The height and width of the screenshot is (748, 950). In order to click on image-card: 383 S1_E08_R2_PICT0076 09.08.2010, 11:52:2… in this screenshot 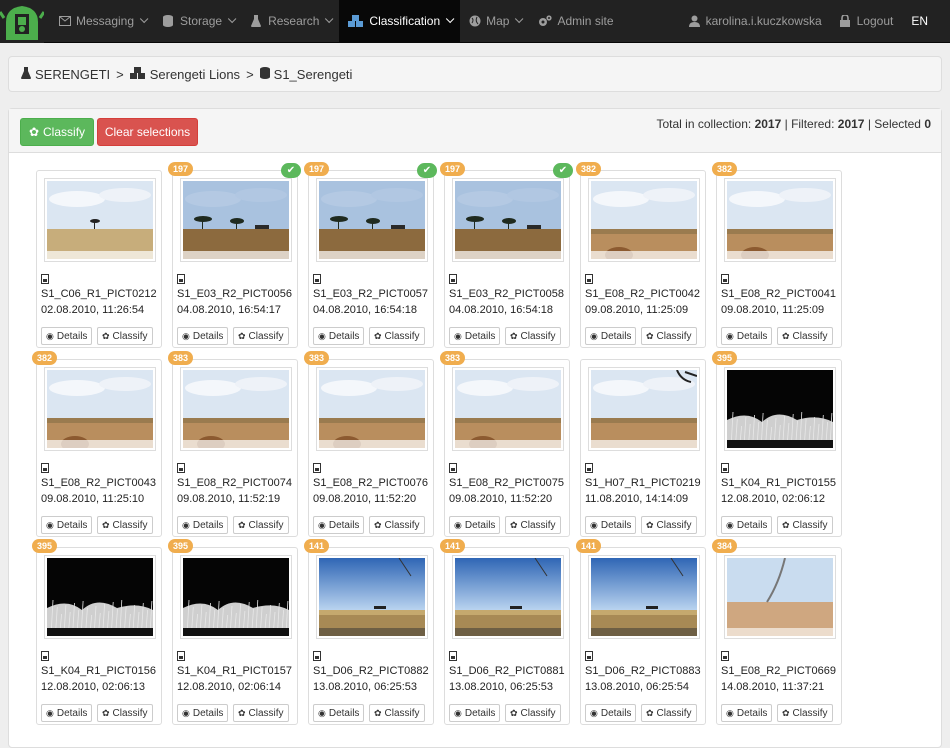, I will do `click(369, 444)`.